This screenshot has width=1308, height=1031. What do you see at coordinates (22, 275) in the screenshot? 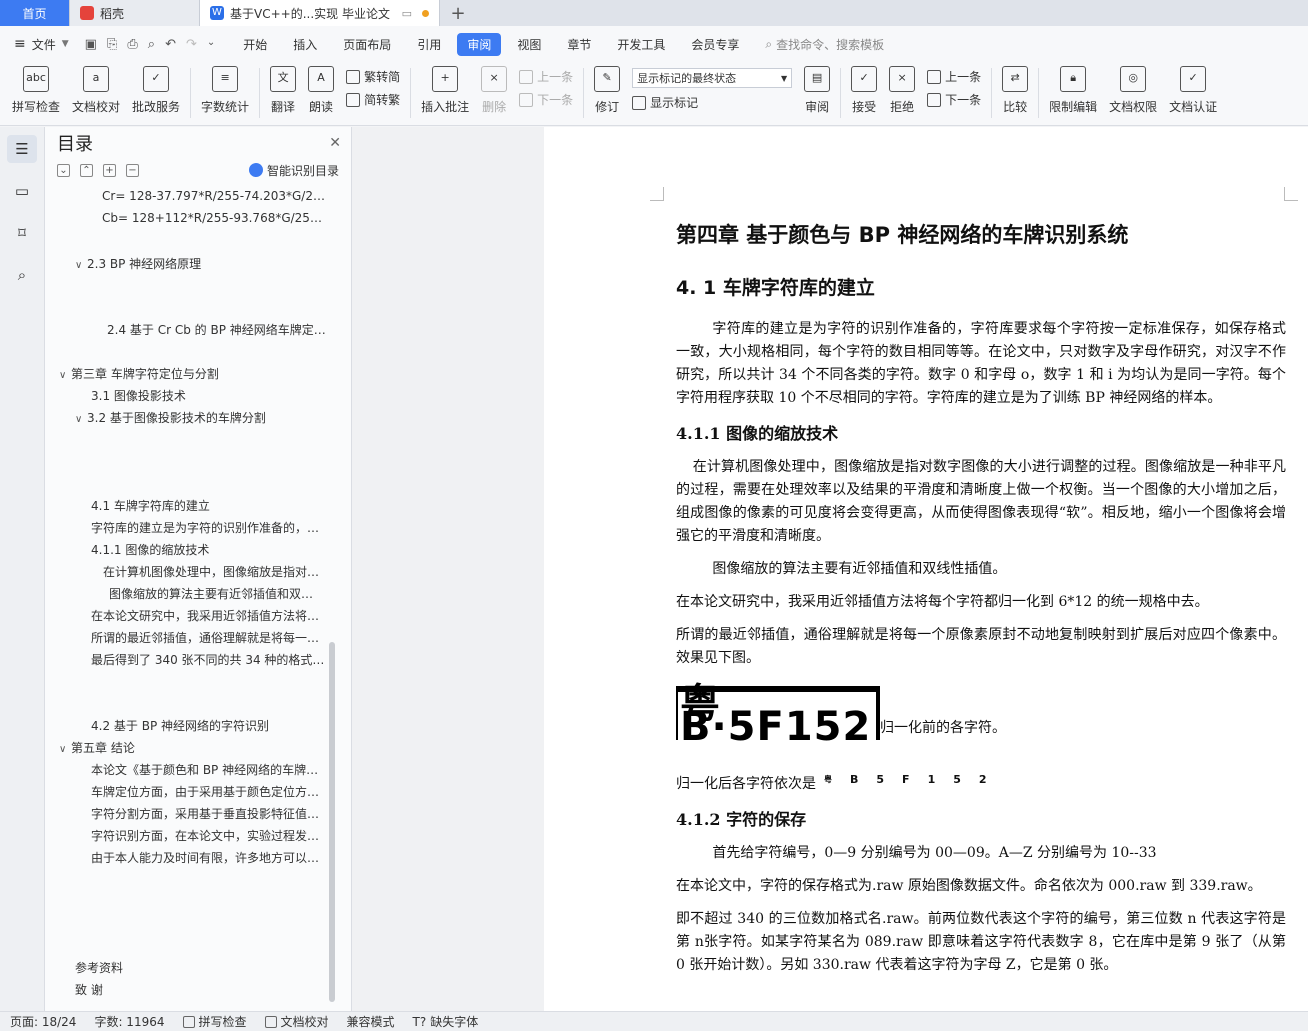
I see `find-rail-button: ⌕` at bounding box center [22, 275].